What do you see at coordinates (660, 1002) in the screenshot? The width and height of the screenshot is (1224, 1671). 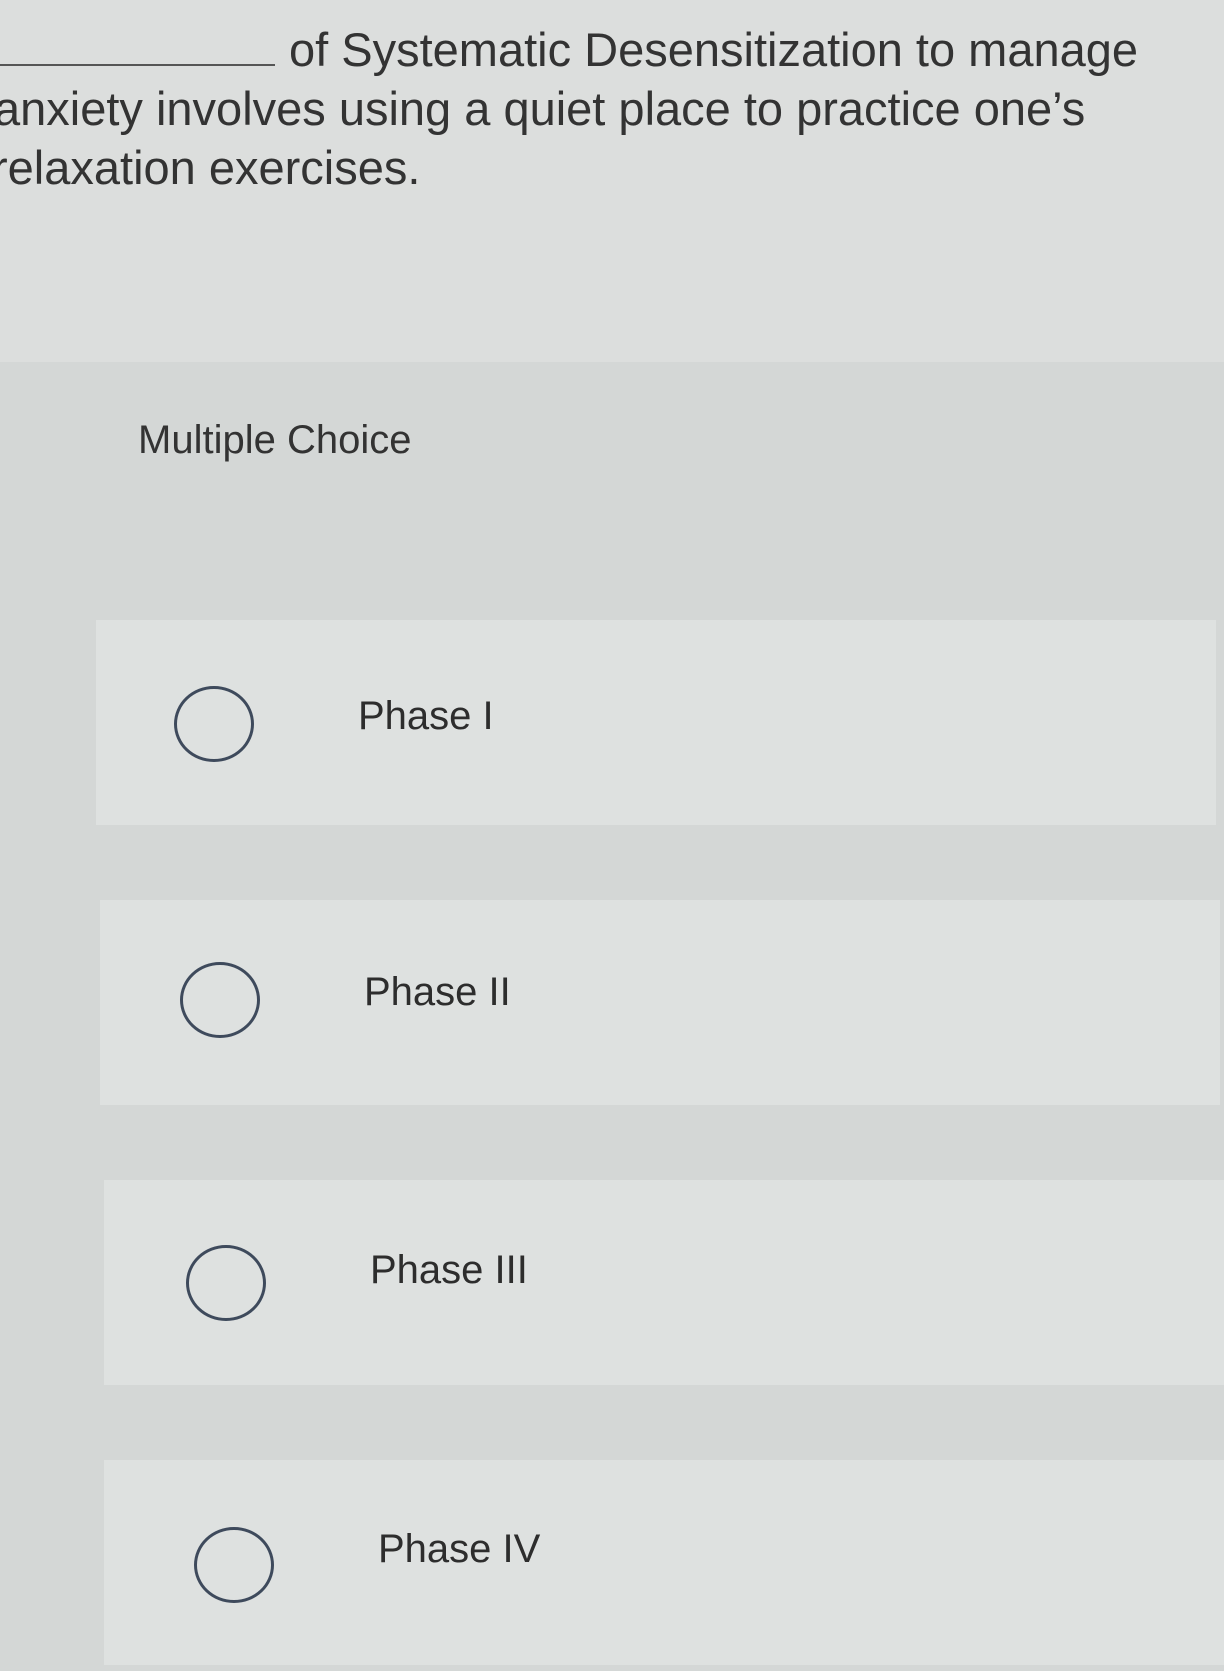 I see `option-phase-2: Phase II` at bounding box center [660, 1002].